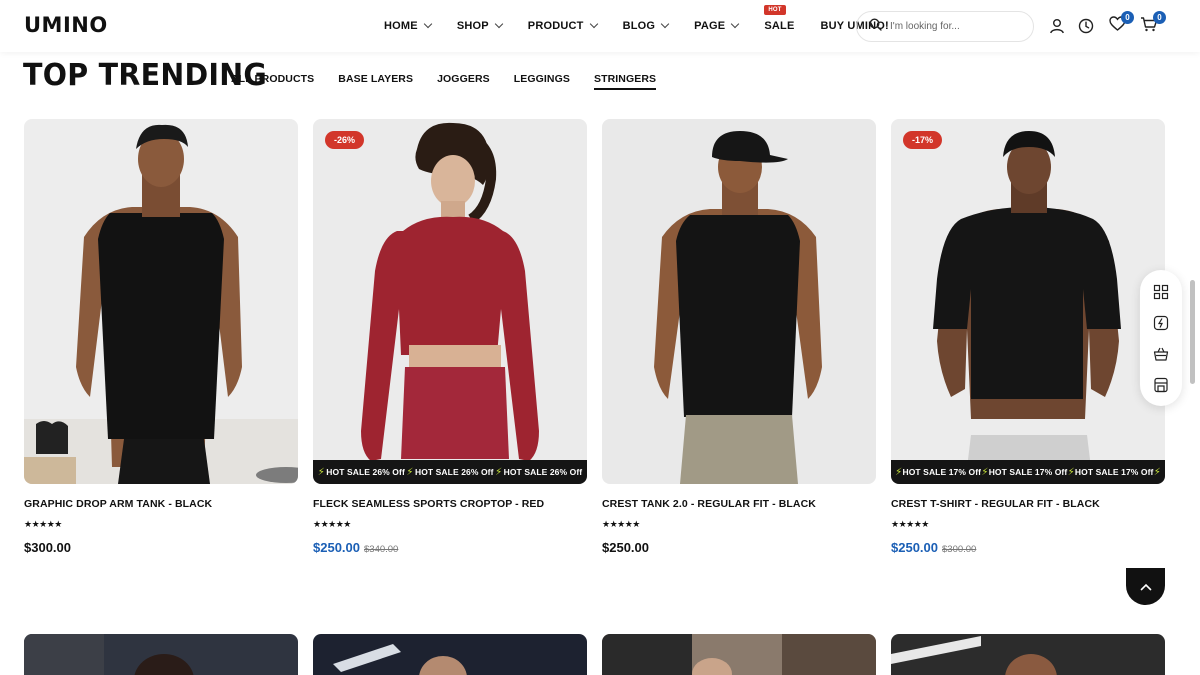 This screenshot has height=675, width=1200. I want to click on tab-stringers: STRINGERS, so click(625, 81).